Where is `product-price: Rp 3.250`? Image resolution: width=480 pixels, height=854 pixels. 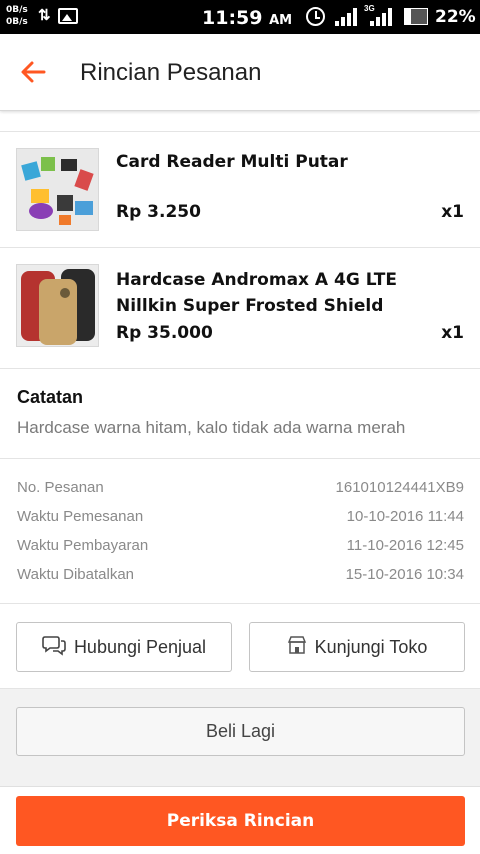
product-price: Rp 3.250 is located at coordinates (158, 212).